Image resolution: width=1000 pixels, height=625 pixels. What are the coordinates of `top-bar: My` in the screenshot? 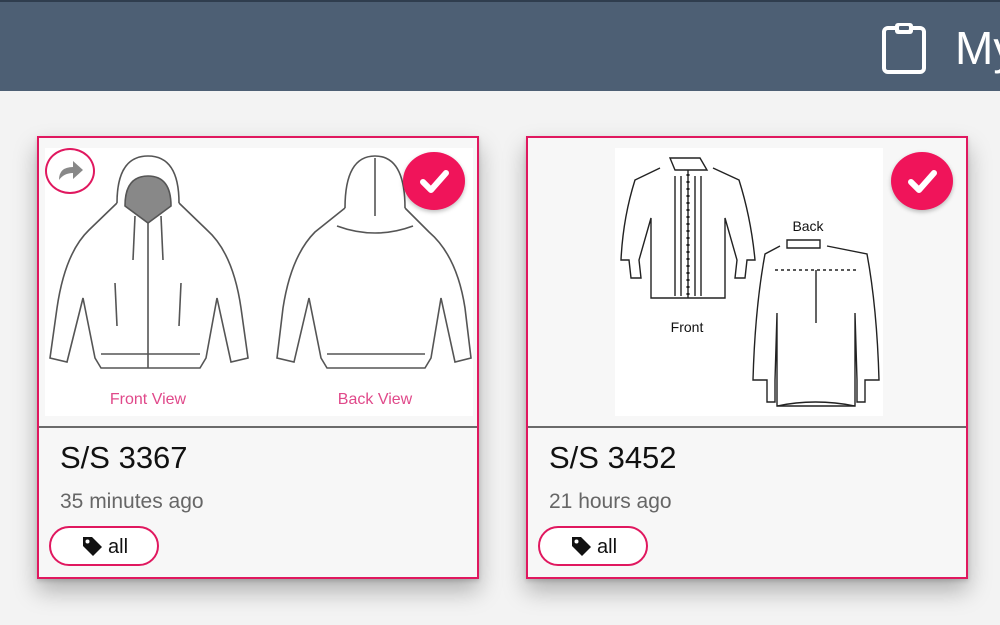 It's located at (500, 45).